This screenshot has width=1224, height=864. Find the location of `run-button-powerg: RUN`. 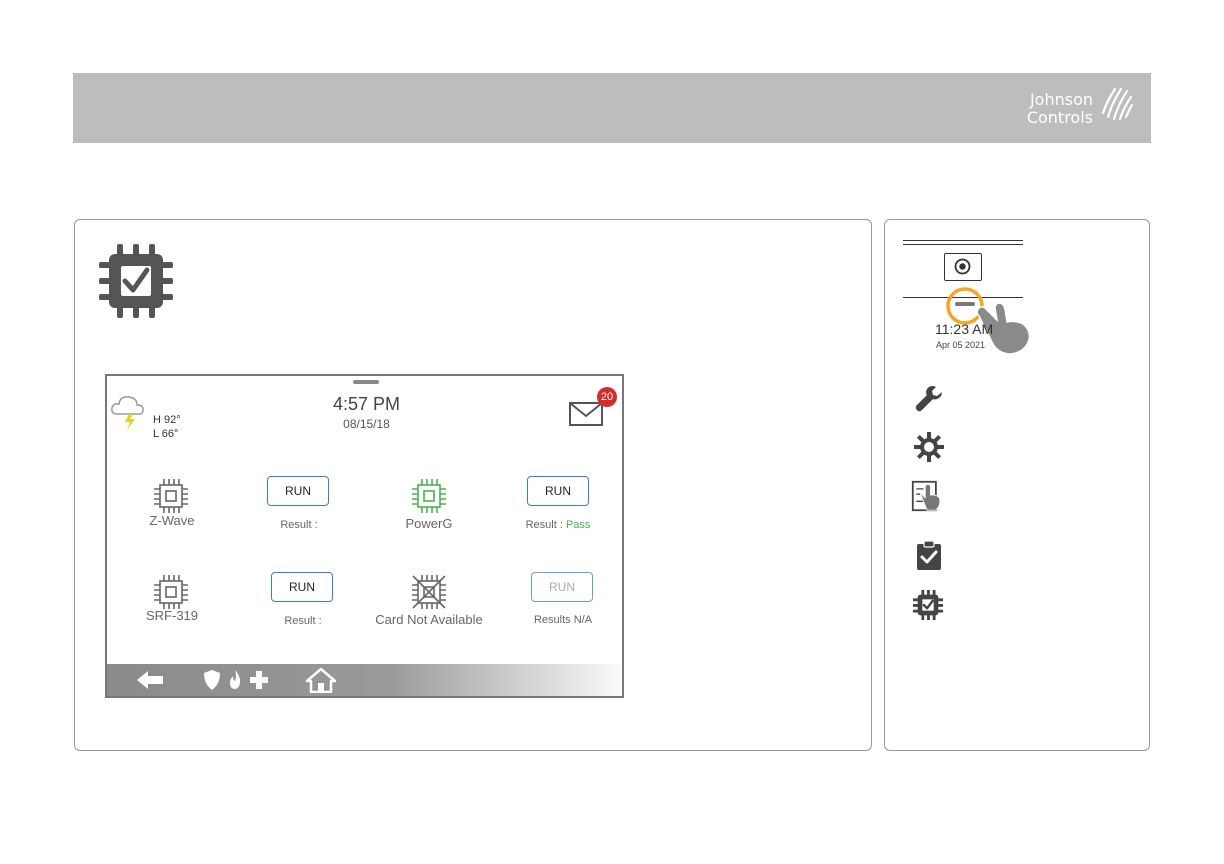

run-button-powerg: RUN is located at coordinates (558, 491).